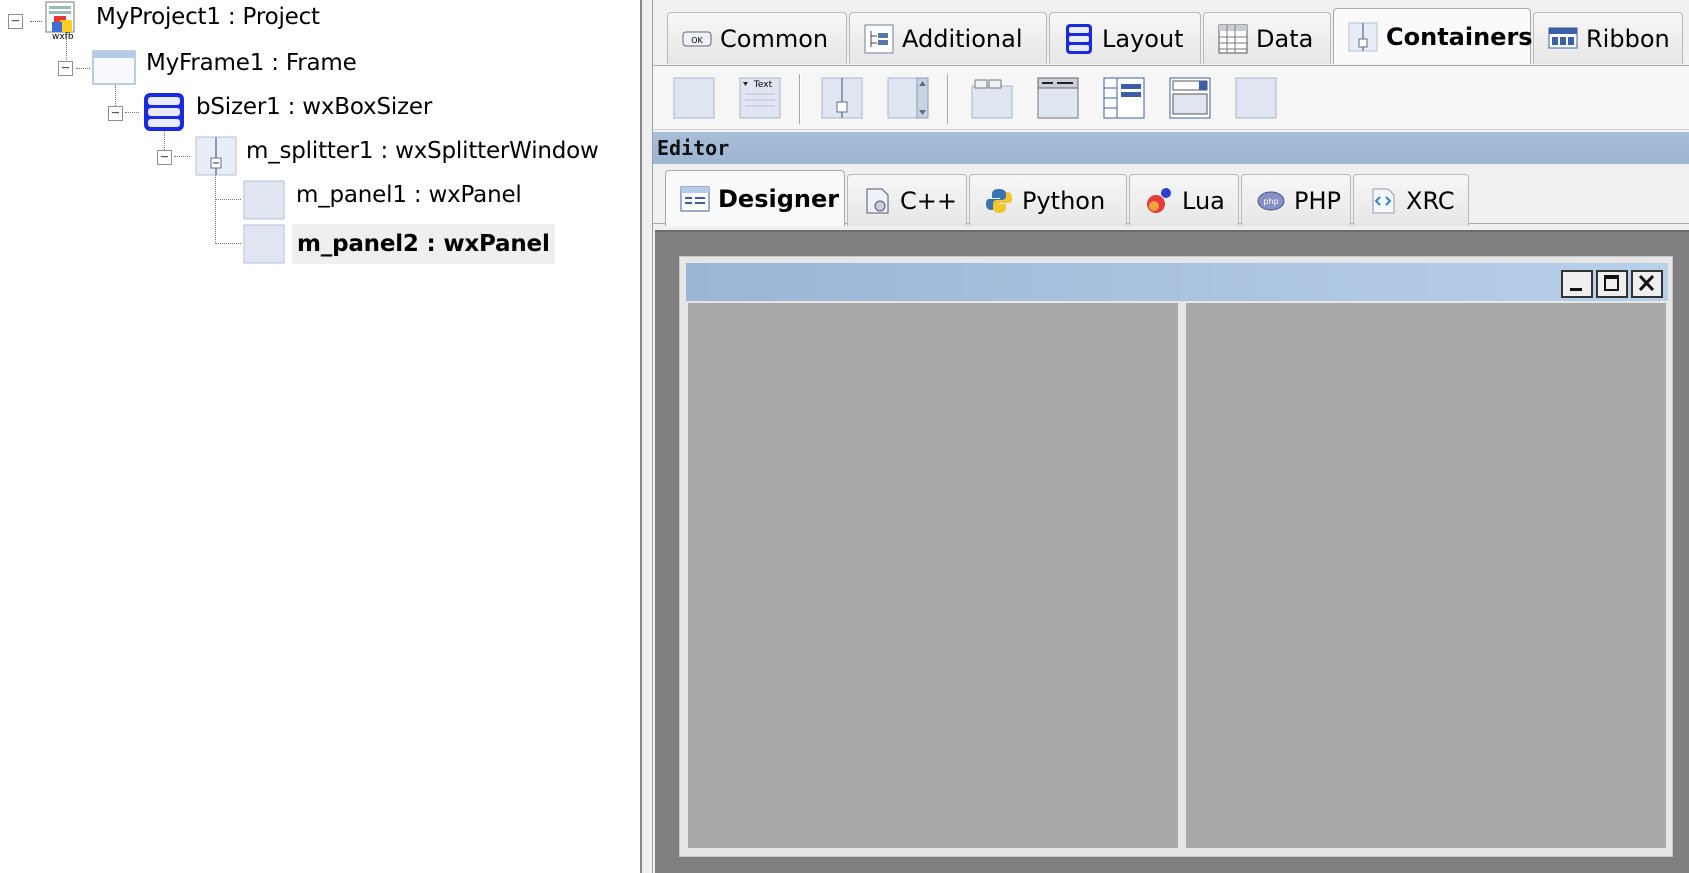 This screenshot has height=873, width=1689. I want to click on tab-label: Ribbon, so click(1628, 38).